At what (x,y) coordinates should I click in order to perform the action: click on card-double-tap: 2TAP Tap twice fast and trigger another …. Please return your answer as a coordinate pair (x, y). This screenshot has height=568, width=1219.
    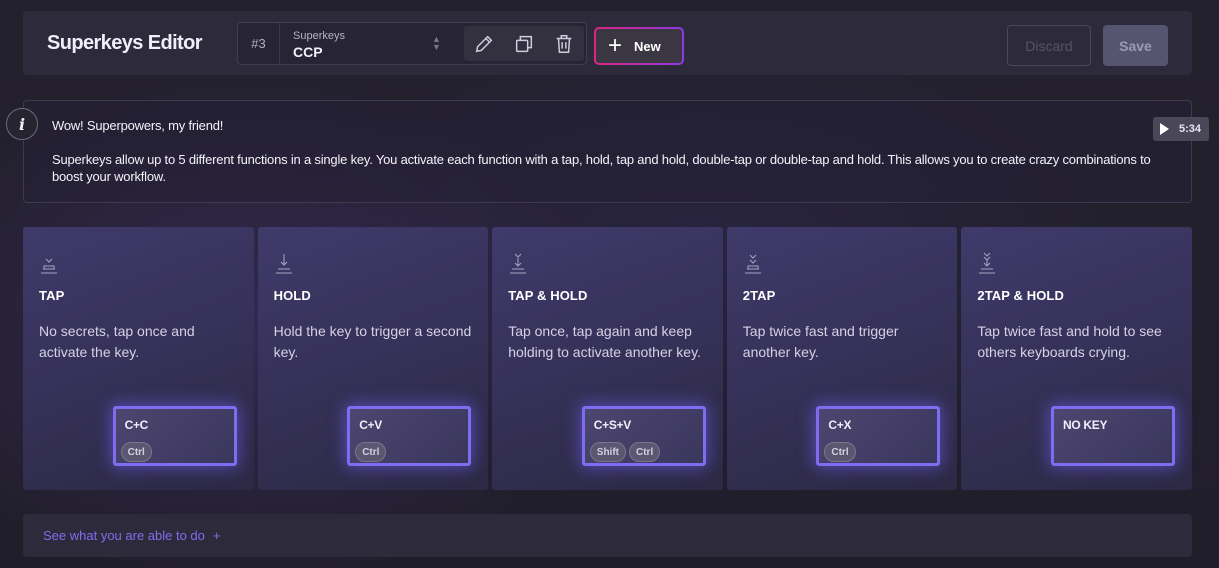
    Looking at the image, I should click on (842, 358).